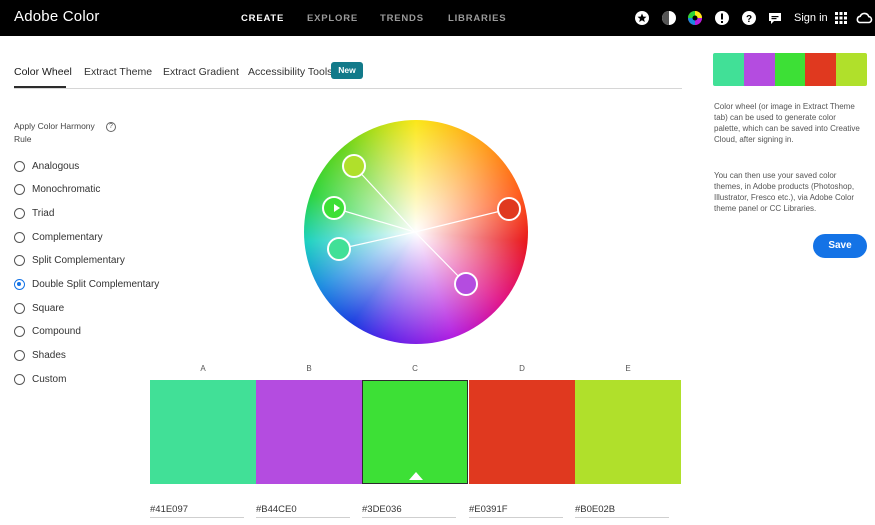  Describe the element at coordinates (118, 72) in the screenshot. I see `tab-extract-theme: Extract Theme` at that location.